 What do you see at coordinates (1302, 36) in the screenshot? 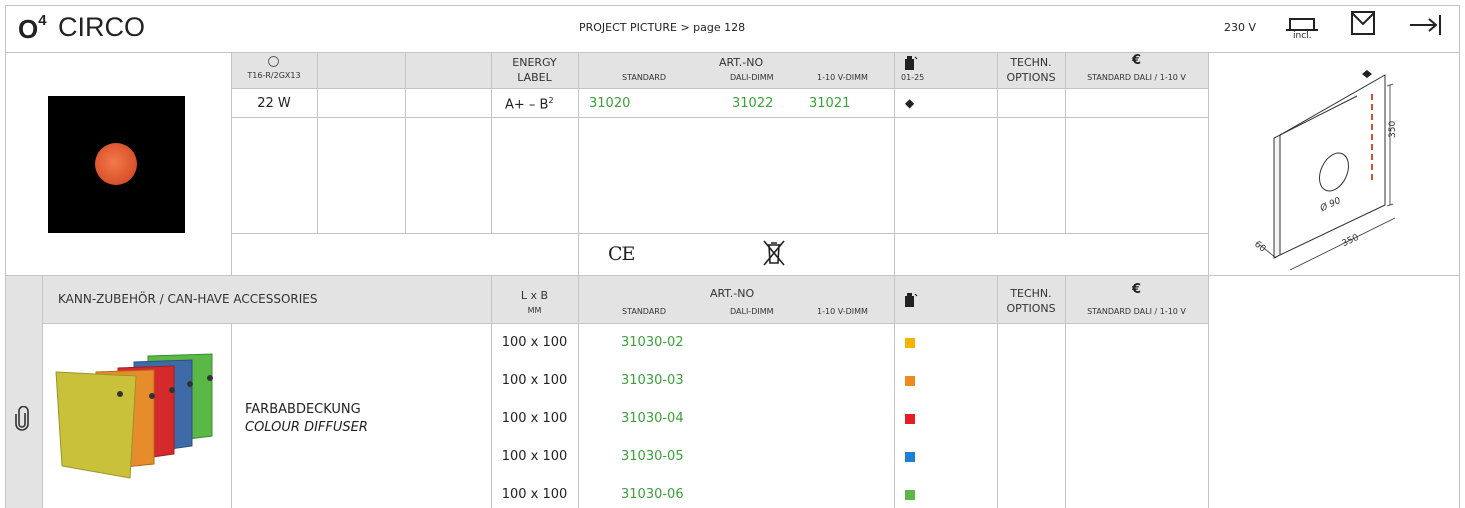
I see `incl-label: incl.` at bounding box center [1302, 36].